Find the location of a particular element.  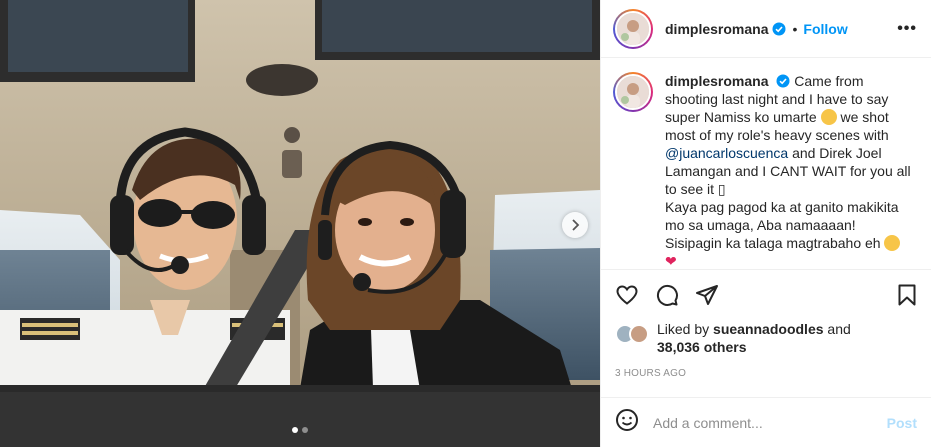

smiley-icon is located at coordinates (627, 420).